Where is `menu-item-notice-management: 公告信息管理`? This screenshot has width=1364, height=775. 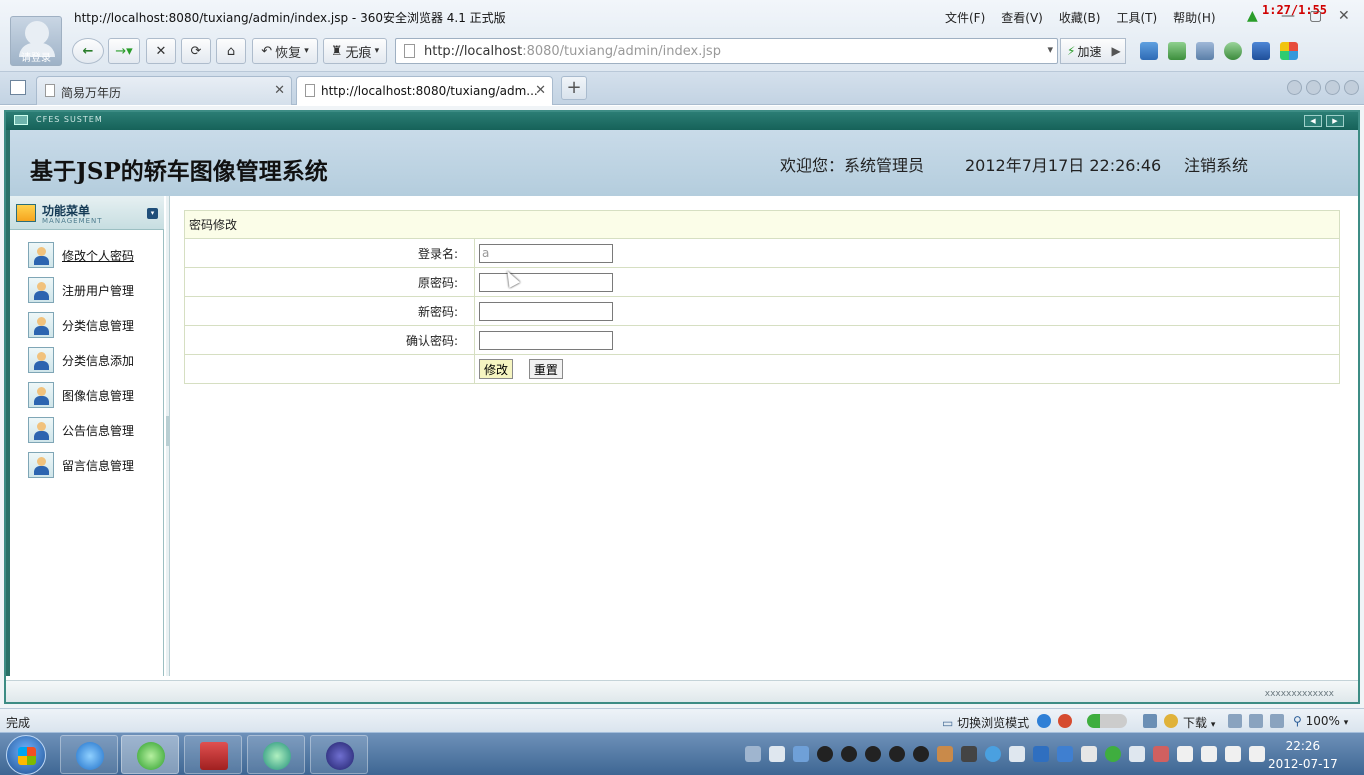
menu-item-notice-management: 公告信息管理 is located at coordinates (81, 430).